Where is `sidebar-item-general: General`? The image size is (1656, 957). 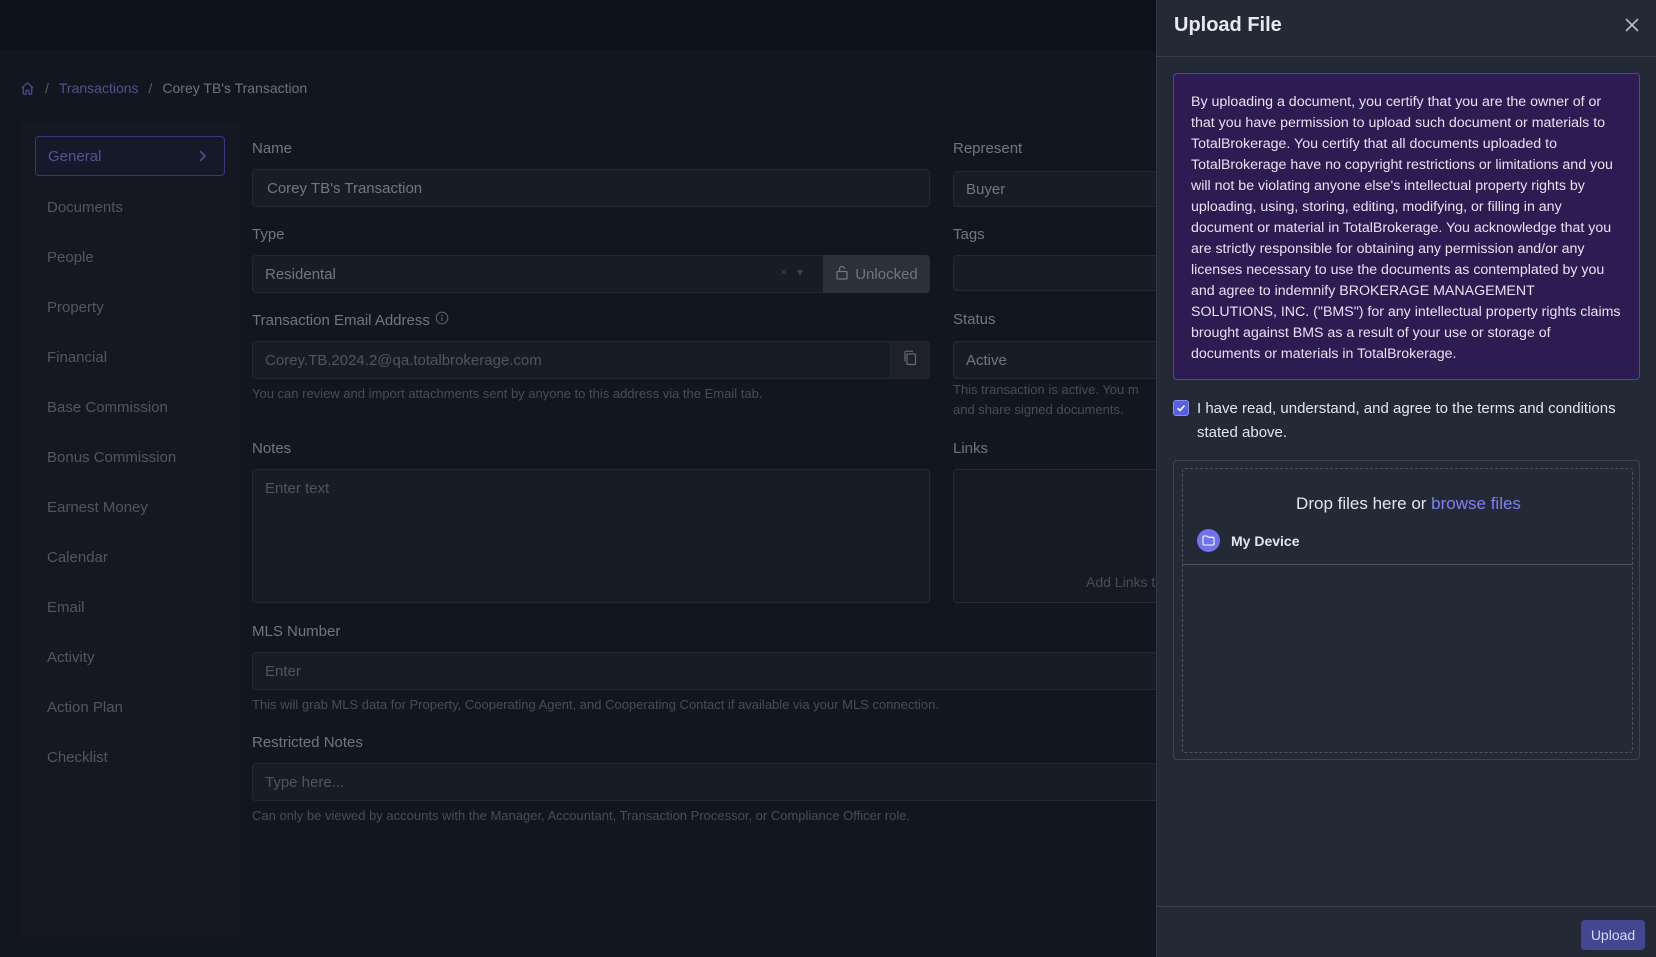
sidebar-item-general: General is located at coordinates (130, 156).